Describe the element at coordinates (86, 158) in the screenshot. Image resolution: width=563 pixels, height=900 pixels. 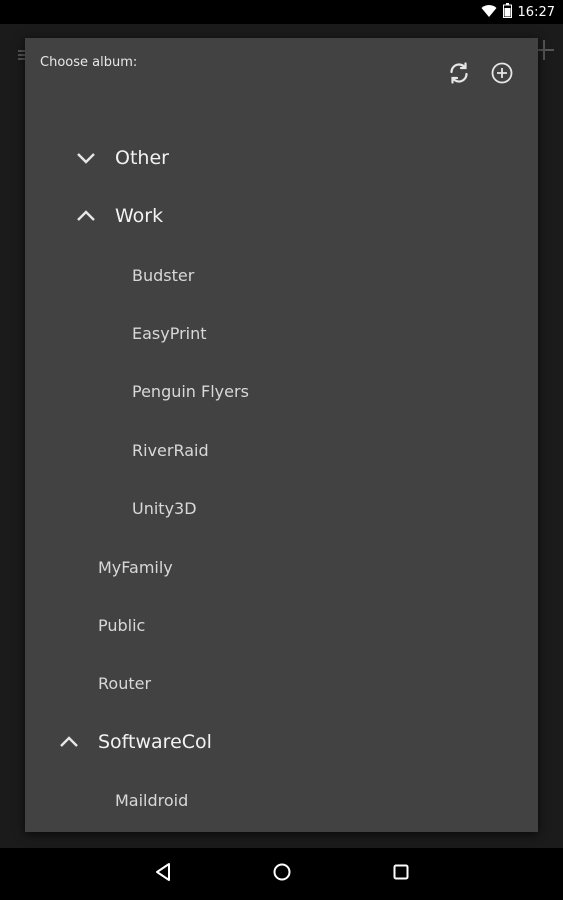
I see `chevron-down-icon` at that location.